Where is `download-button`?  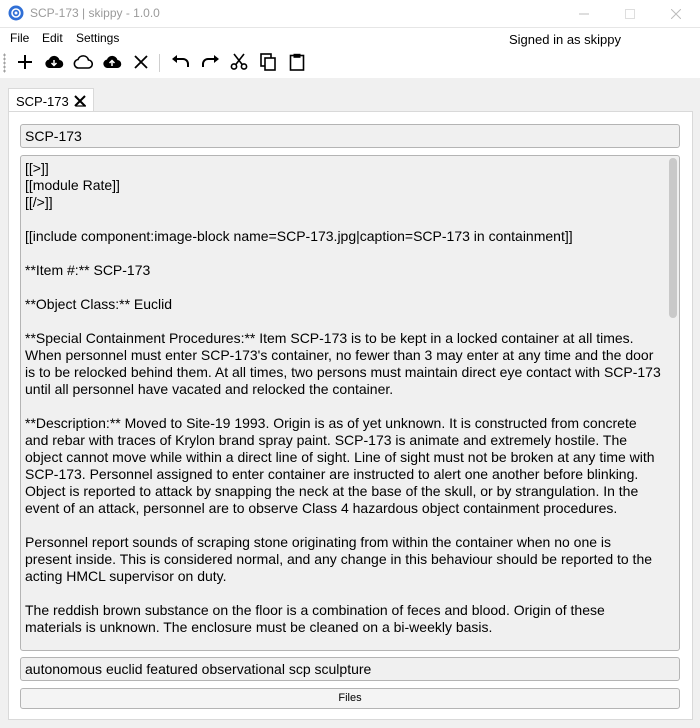
download-button is located at coordinates (54, 63).